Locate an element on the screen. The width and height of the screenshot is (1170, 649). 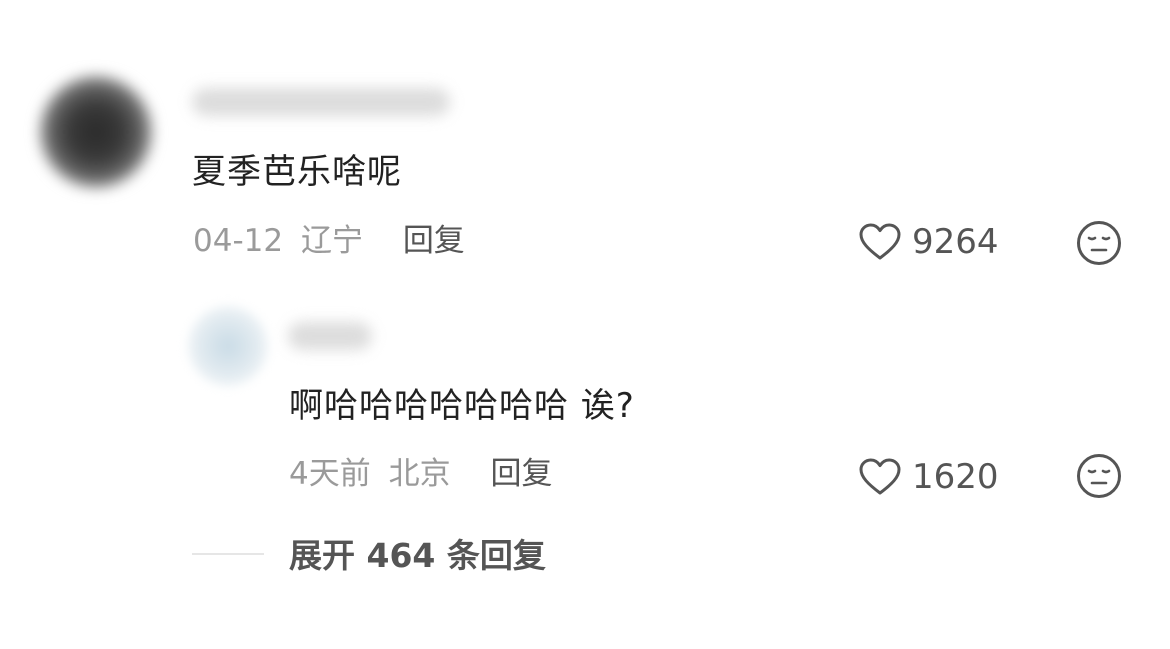
avatar is located at coordinates (96, 132).